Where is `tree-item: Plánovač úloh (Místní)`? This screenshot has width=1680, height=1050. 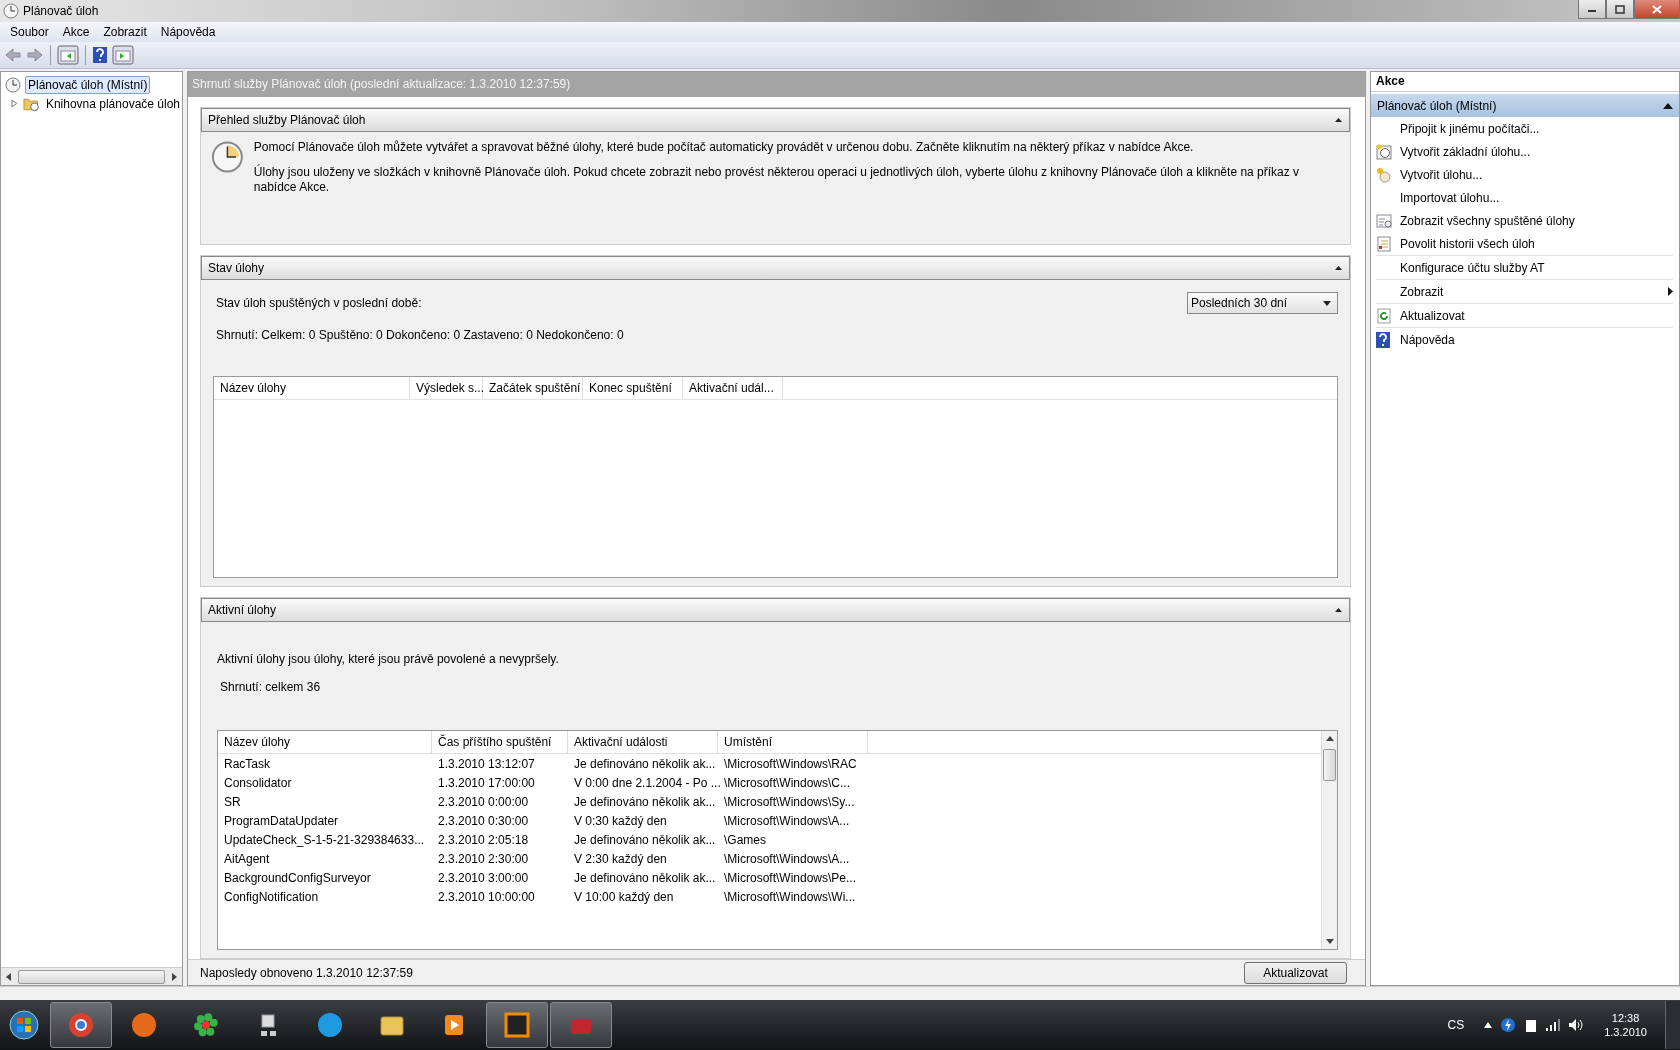
tree-item: Plánovač úloh (Místní) is located at coordinates (88, 84).